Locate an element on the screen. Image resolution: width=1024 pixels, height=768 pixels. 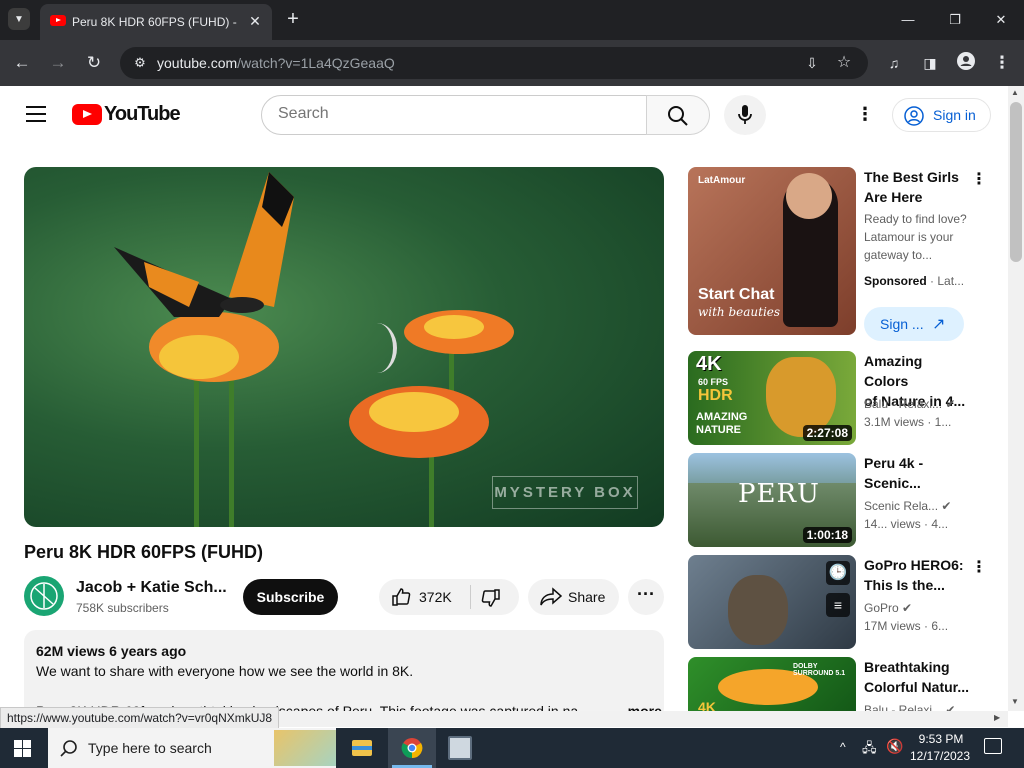
account-icon is located at coordinates (914, 116).